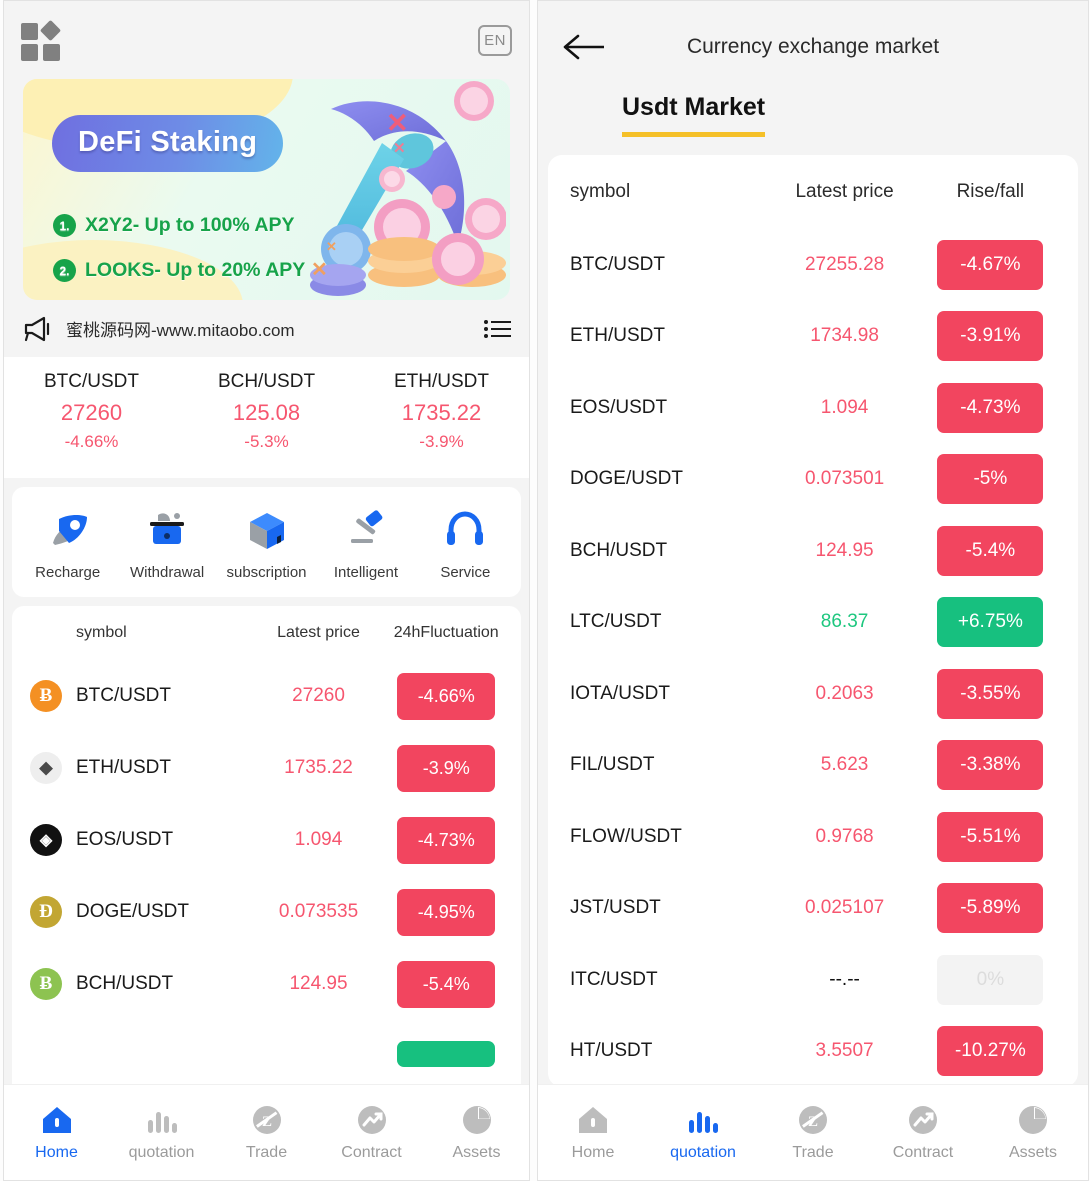  I want to click on contract-icon, so click(372, 1120).